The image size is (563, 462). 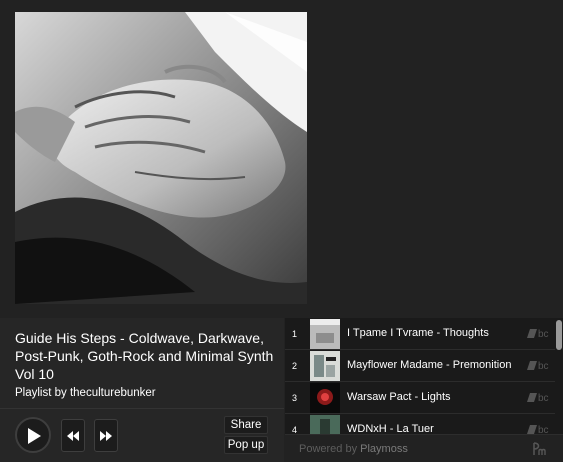 What do you see at coordinates (295, 334) in the screenshot?
I see `track-number: 1` at bounding box center [295, 334].